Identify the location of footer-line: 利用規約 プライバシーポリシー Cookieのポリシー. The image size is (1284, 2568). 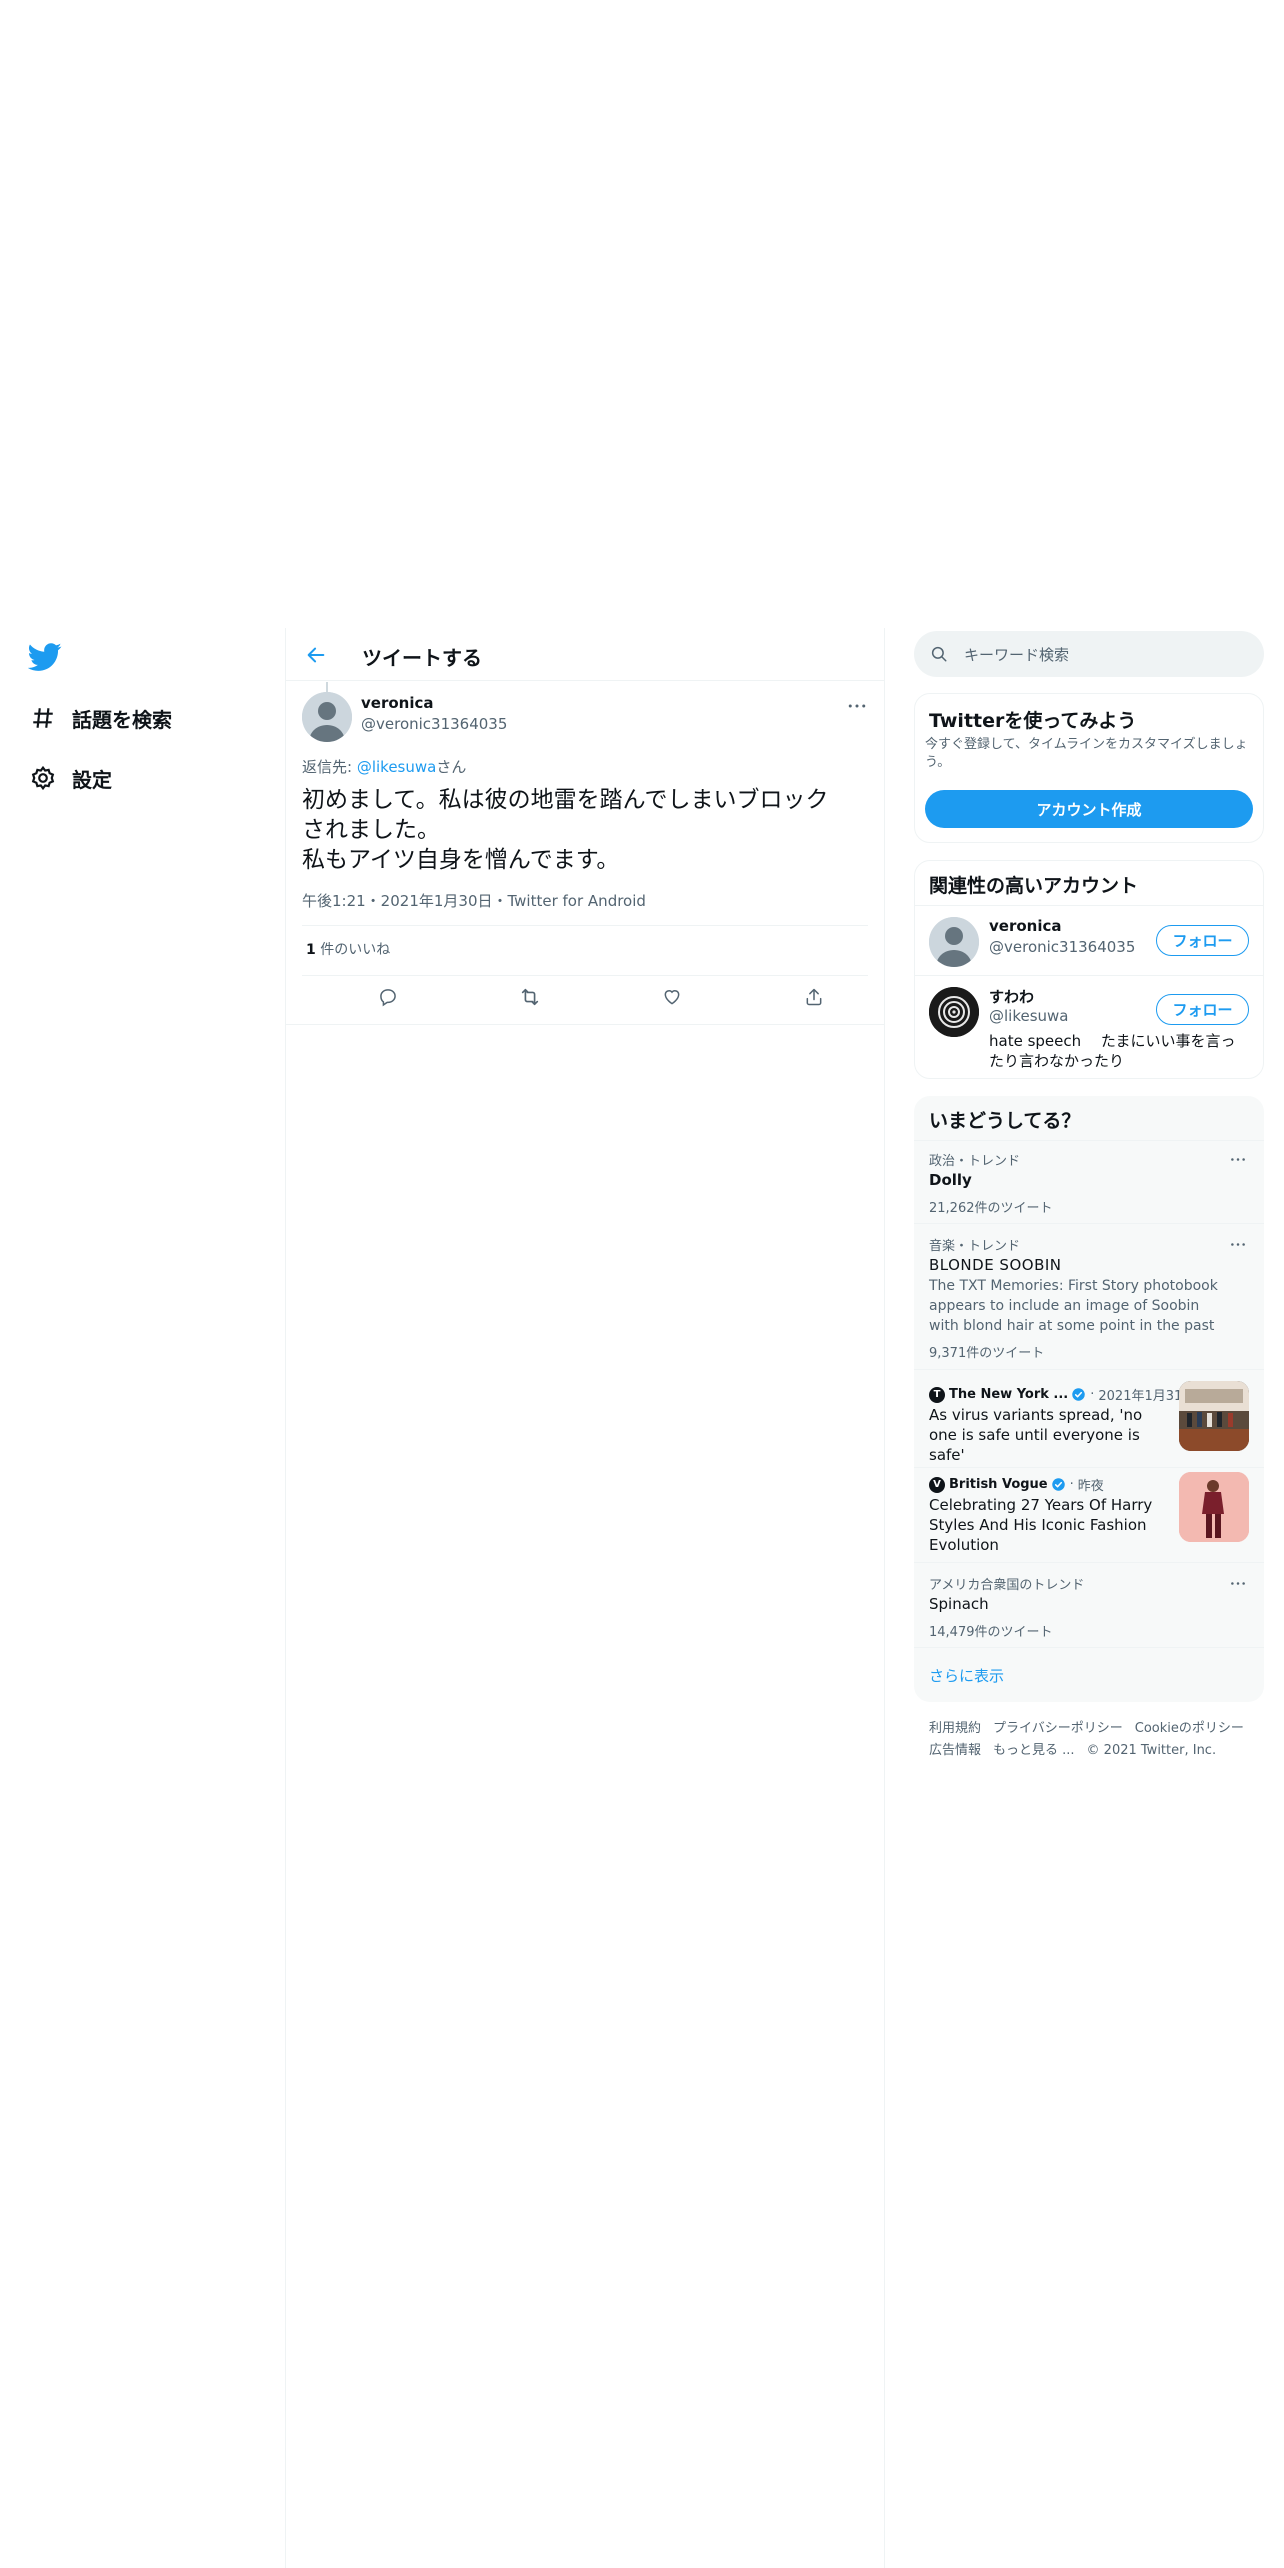
(1094, 1729).